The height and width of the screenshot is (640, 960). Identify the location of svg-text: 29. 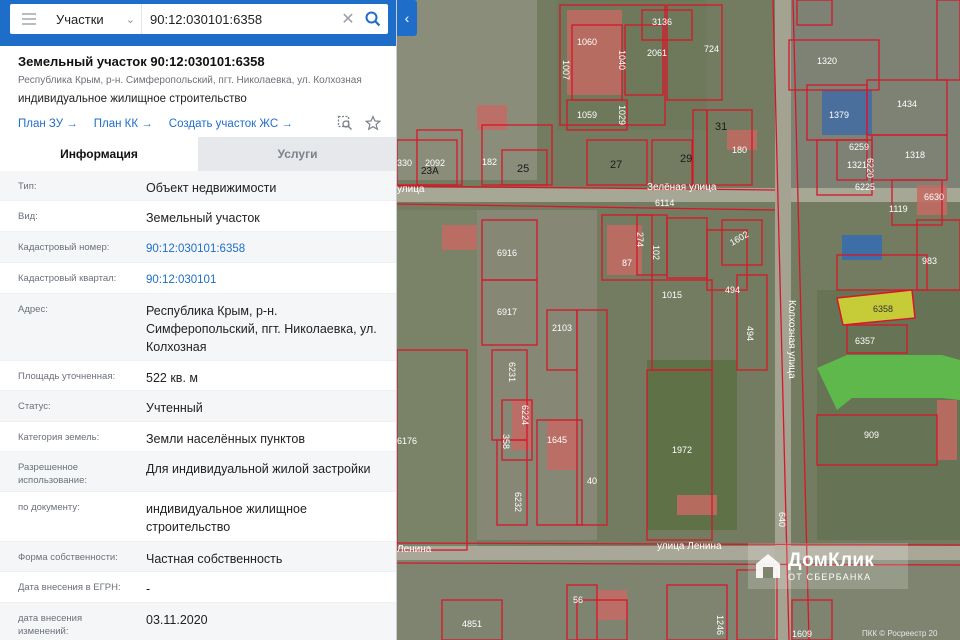
(686, 159).